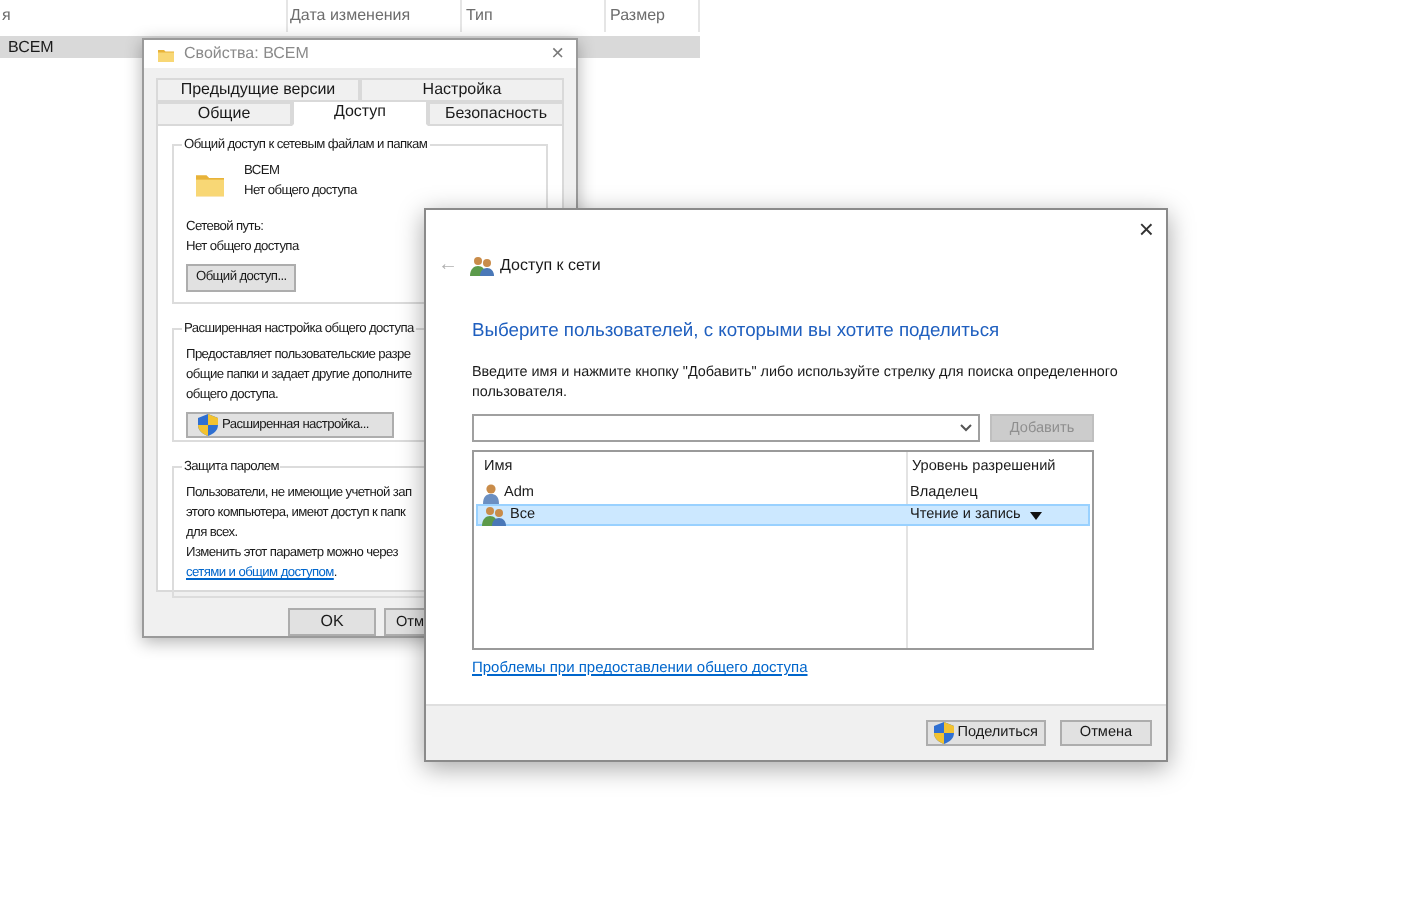 This screenshot has width=1404, height=898. Describe the element at coordinates (1036, 515) in the screenshot. I see `dropdown-arrow-icon` at that location.